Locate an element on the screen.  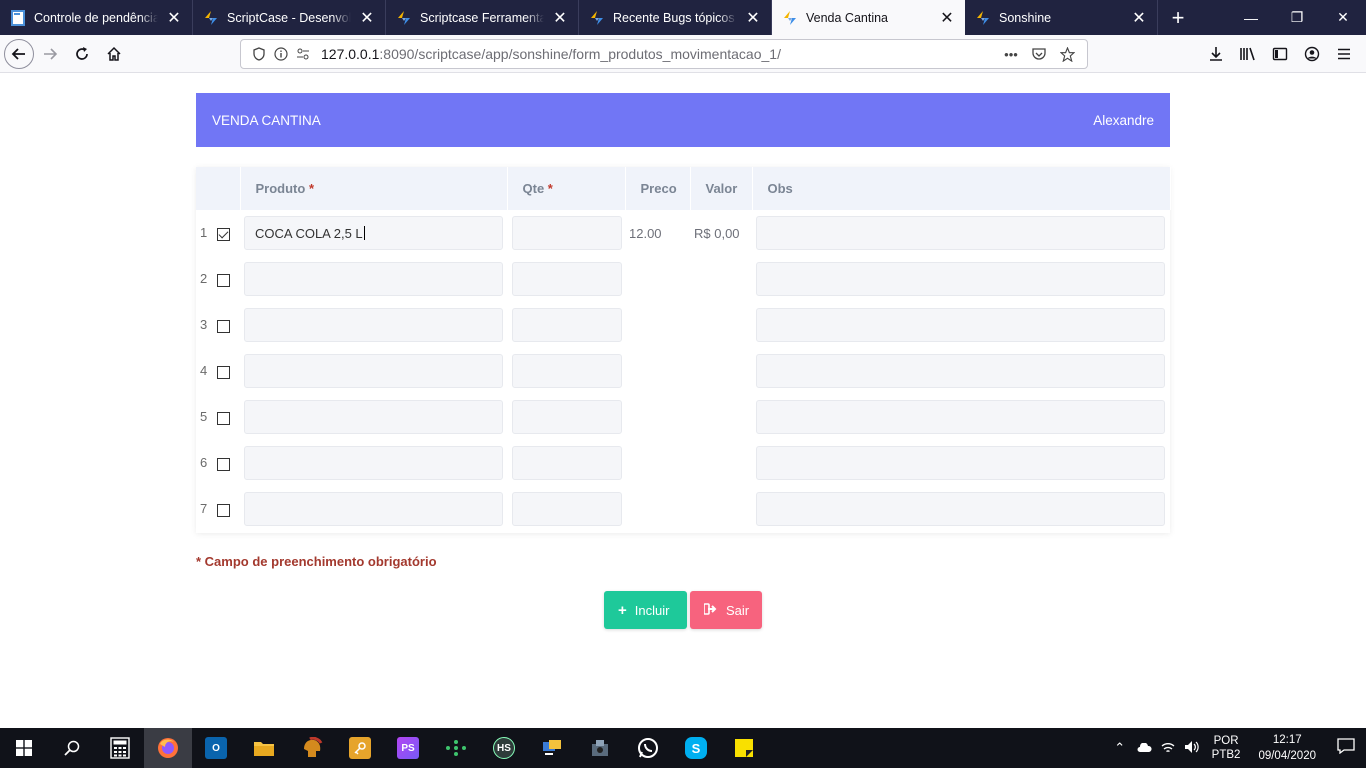
sair-button: Sair is located at coordinates (726, 610).